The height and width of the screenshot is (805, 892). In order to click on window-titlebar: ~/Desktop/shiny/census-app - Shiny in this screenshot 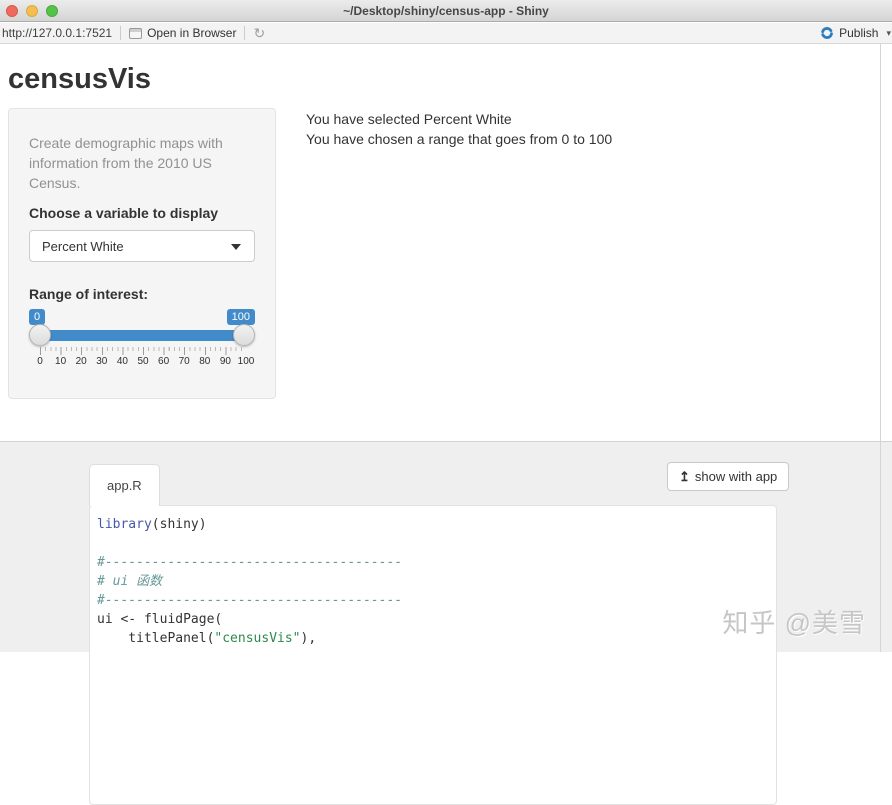, I will do `click(446, 11)`.